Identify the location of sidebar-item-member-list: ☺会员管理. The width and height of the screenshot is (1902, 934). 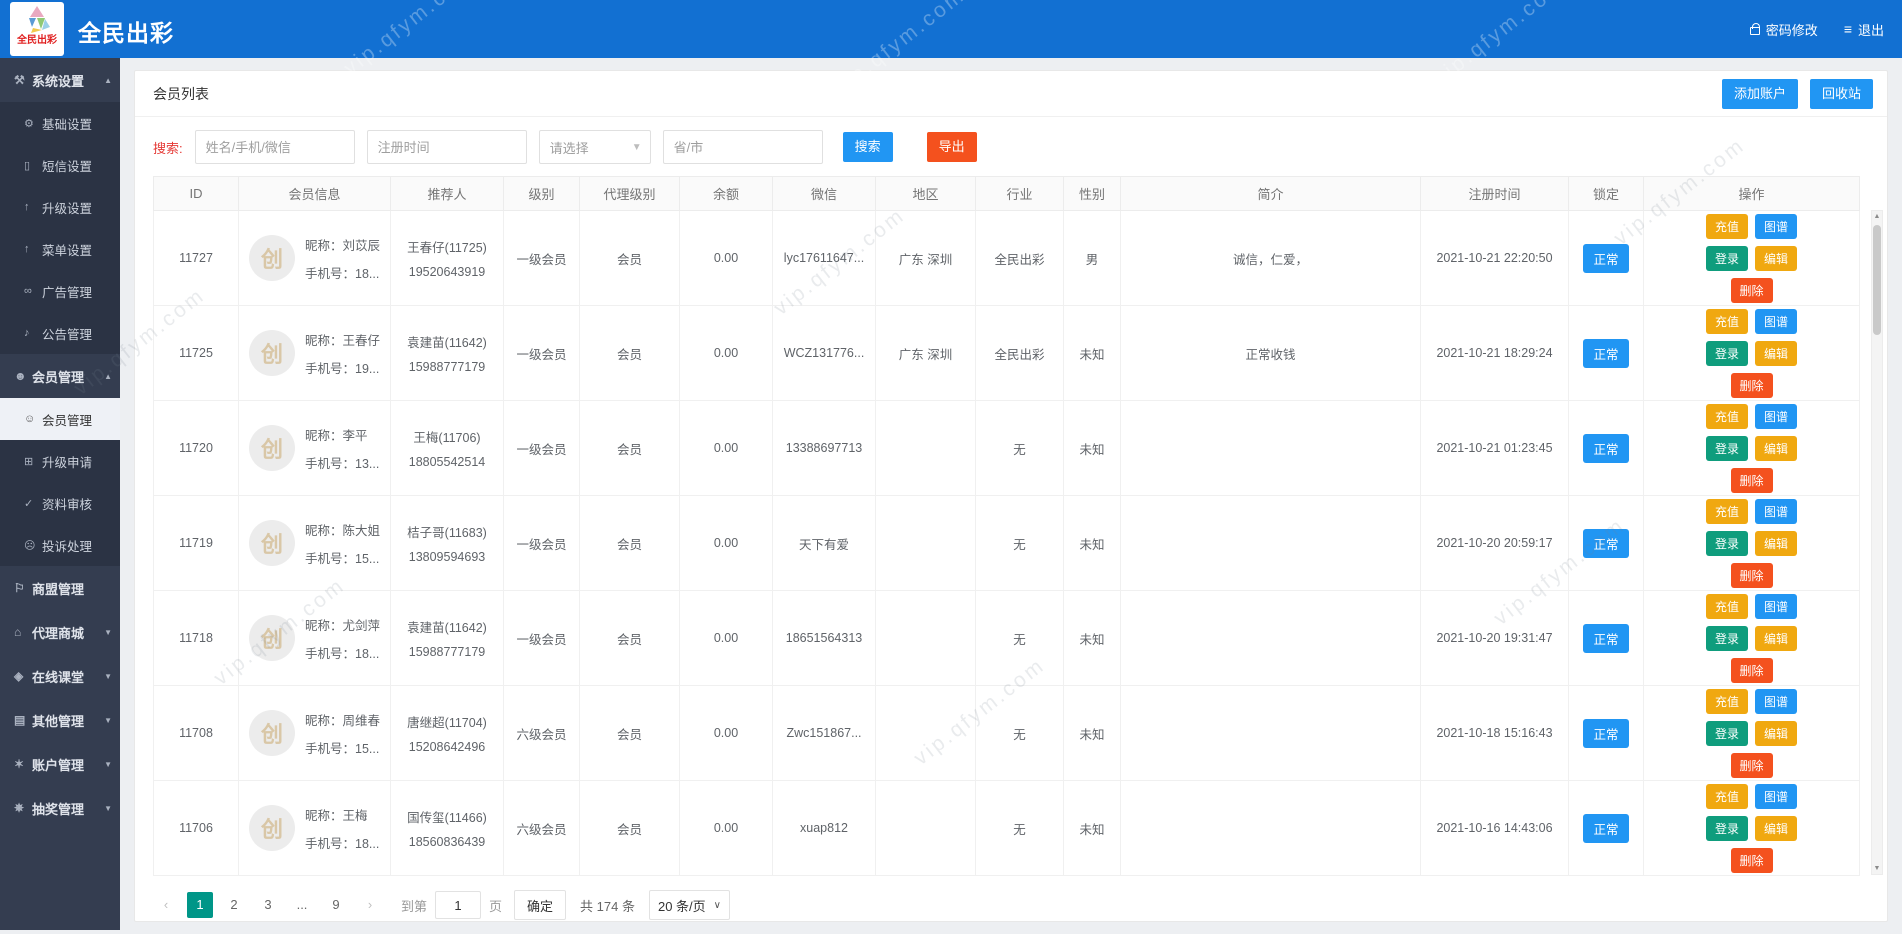
(60, 419).